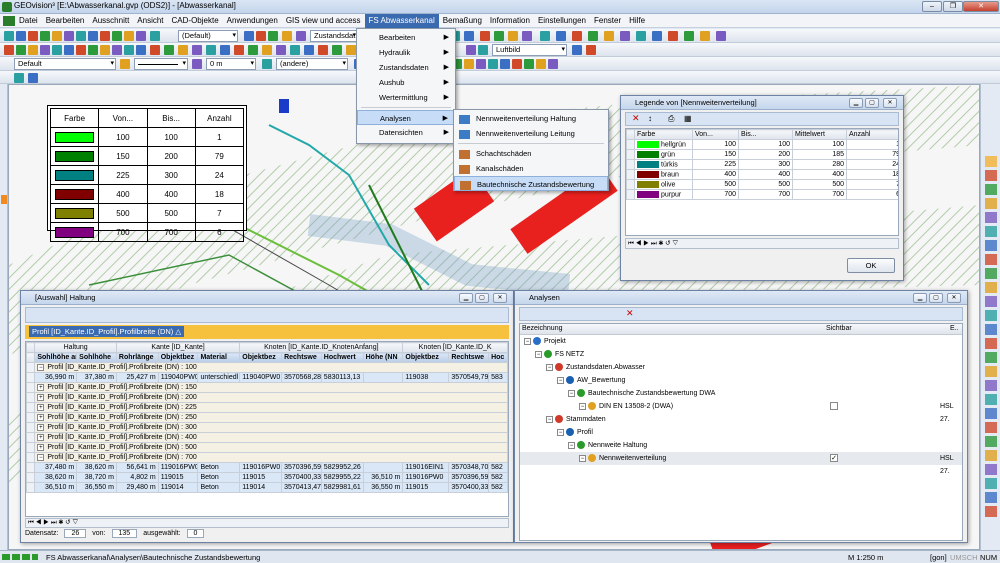 The image size is (1000, 563). What do you see at coordinates (406, 132) in the screenshot?
I see `fs-menu-item-6: Datensichten ▶` at bounding box center [406, 132].